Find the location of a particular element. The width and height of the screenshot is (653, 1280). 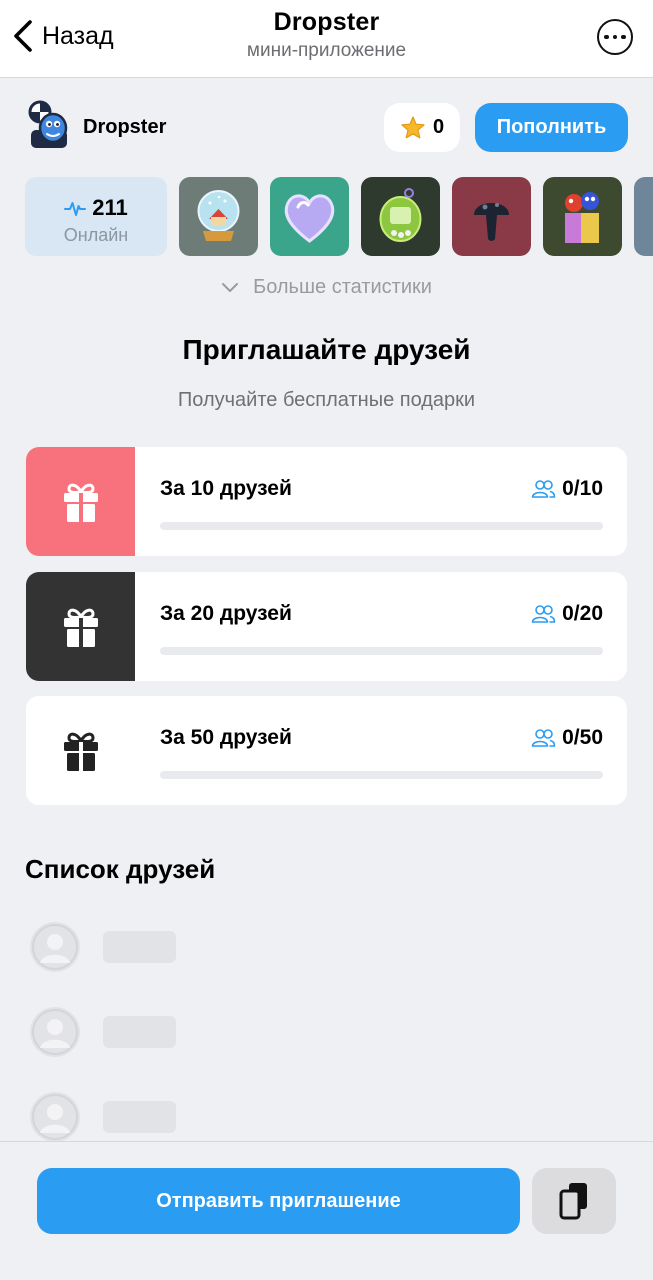

reward-card-10: За 10 друзей 0/10 is located at coordinates (326, 501).